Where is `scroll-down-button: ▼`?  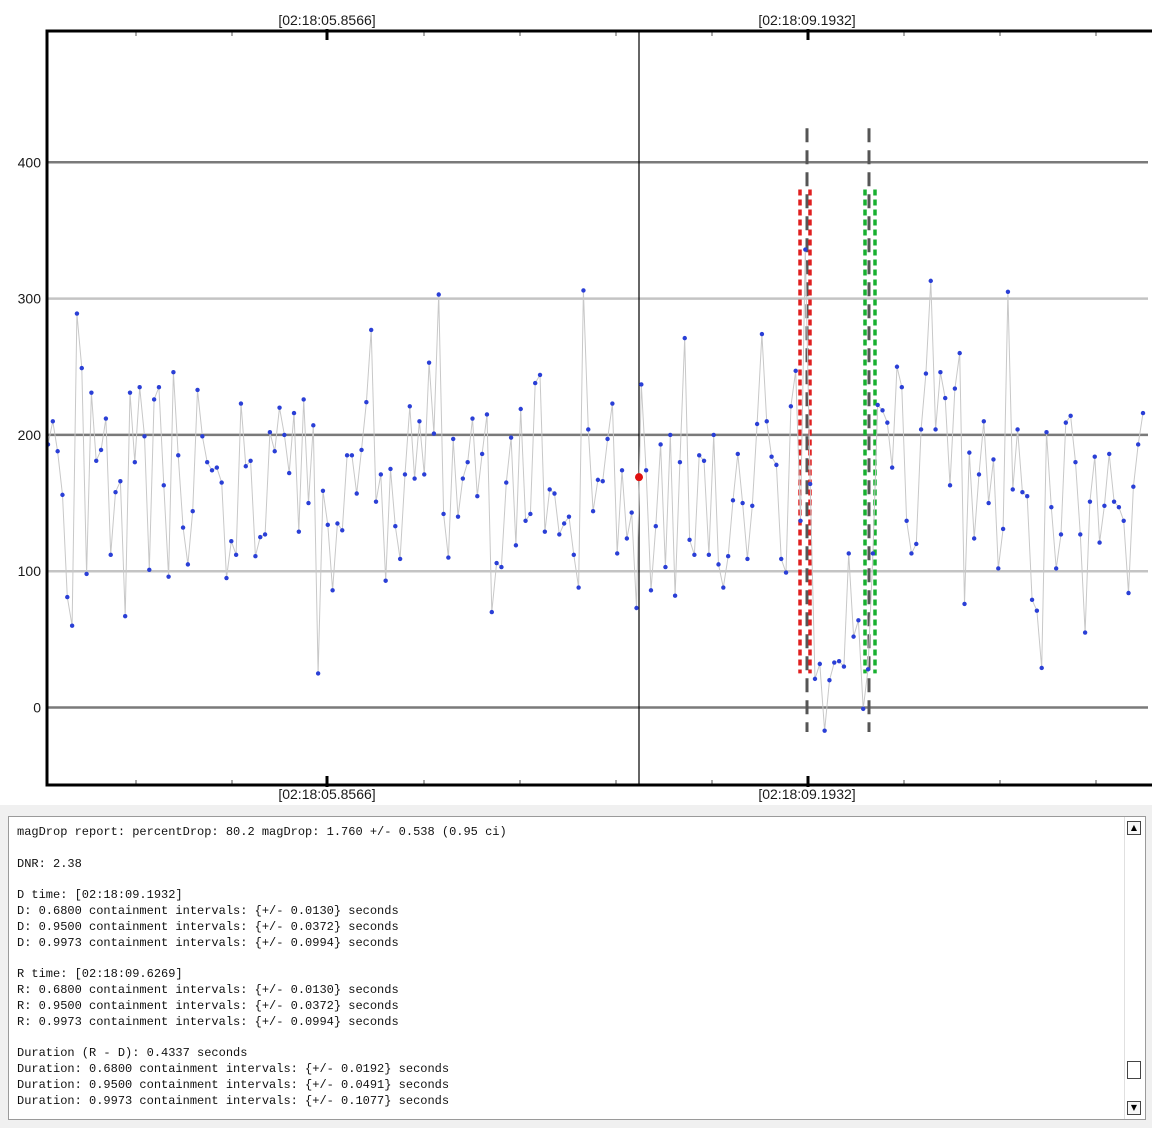 scroll-down-button: ▼ is located at coordinates (1134, 1108).